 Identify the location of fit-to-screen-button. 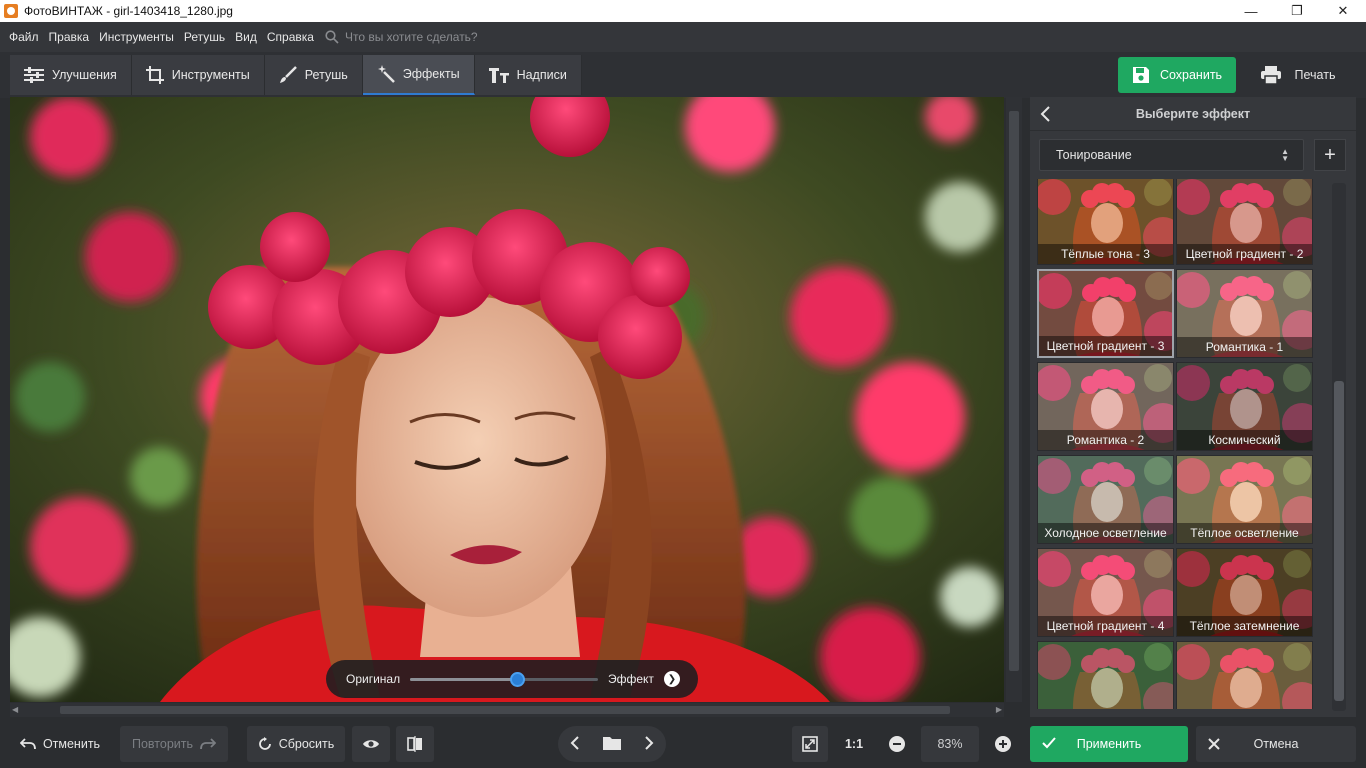
(810, 744).